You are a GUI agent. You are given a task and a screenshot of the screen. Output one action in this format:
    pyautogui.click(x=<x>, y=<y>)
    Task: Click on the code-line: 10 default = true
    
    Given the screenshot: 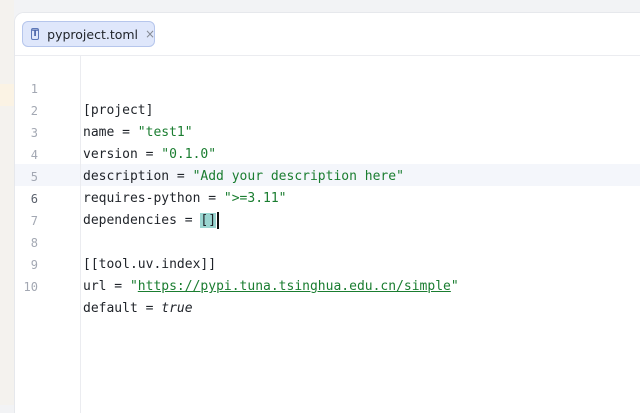 What is the action you would take?
    pyautogui.click(x=327, y=285)
    